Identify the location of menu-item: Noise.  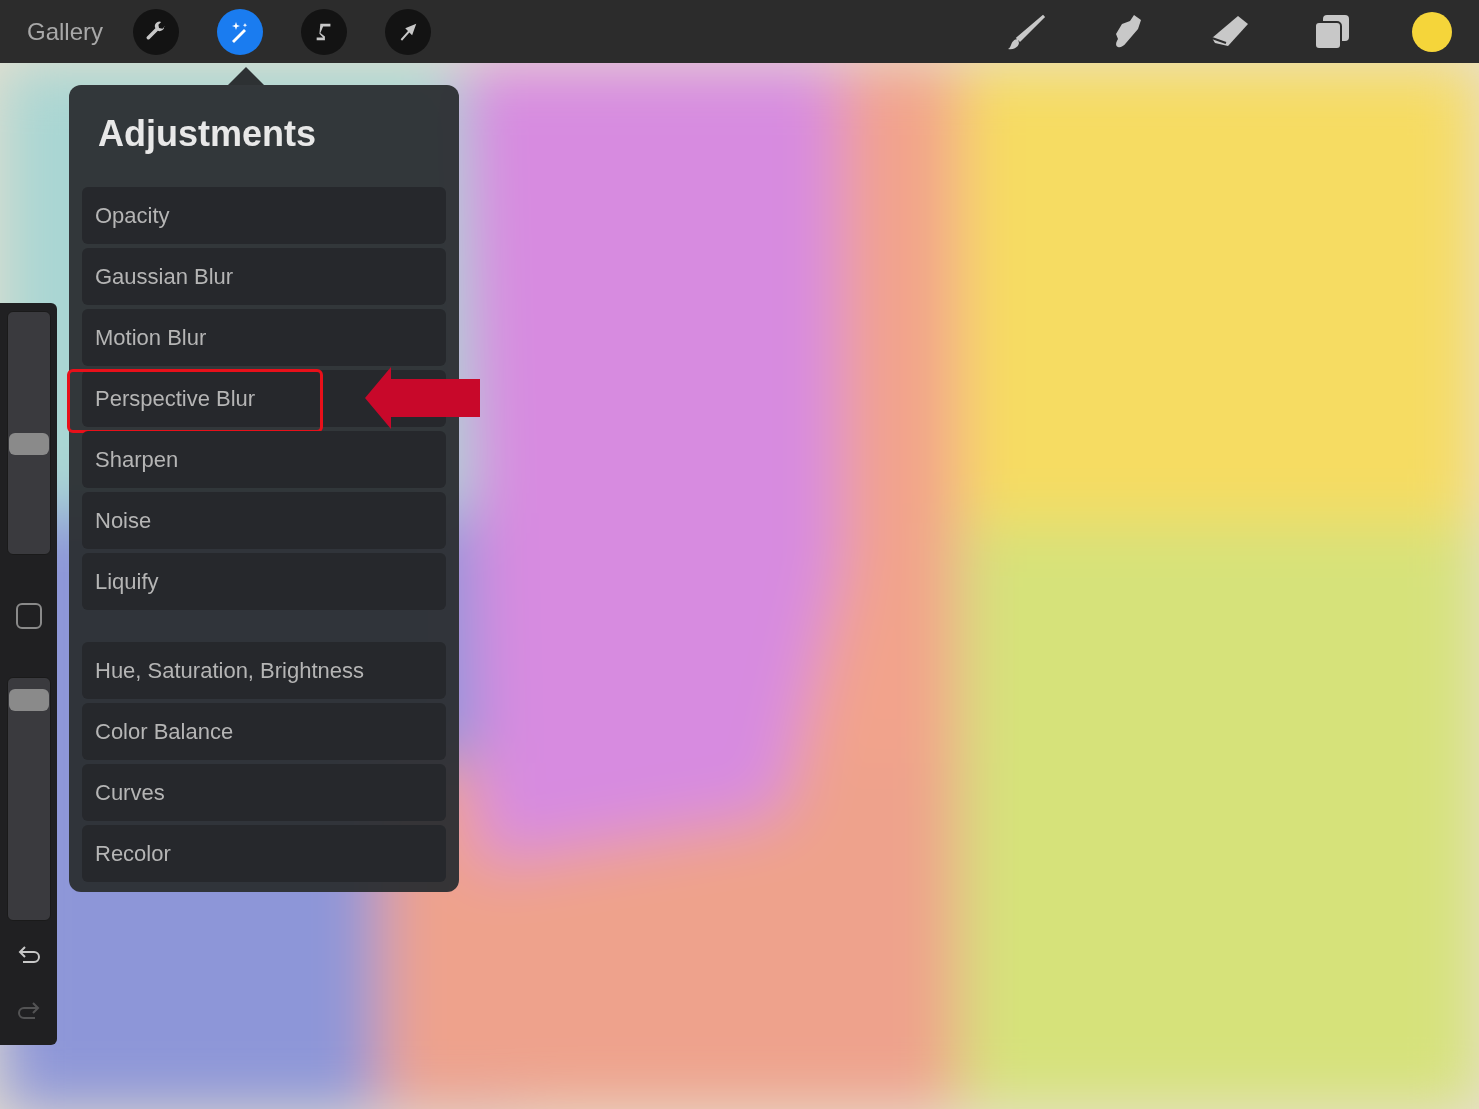
(264, 520).